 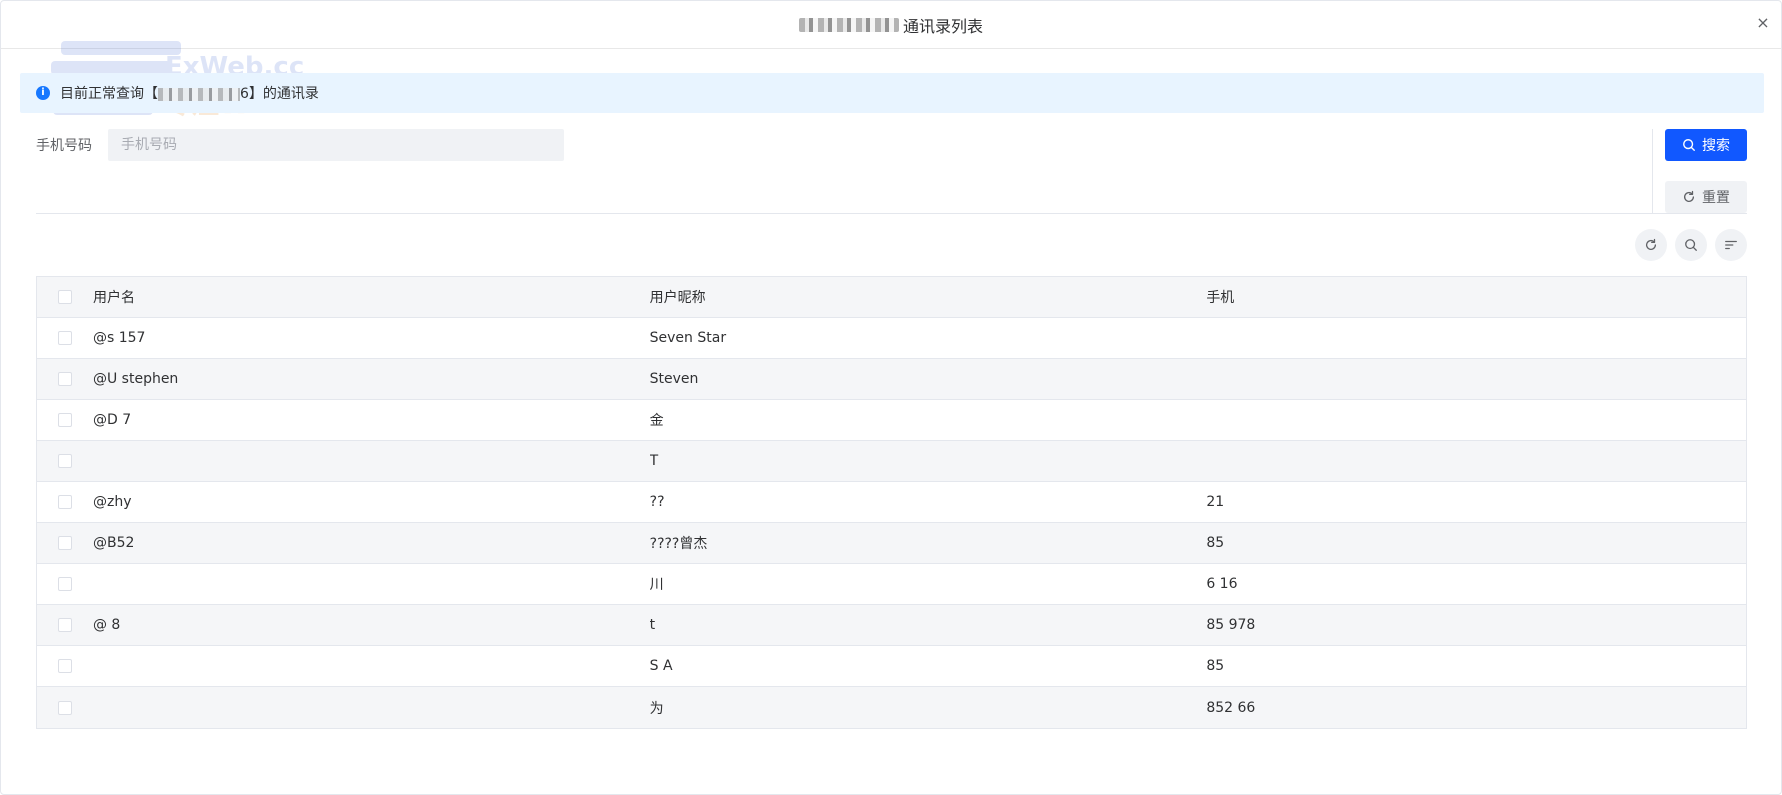 I want to click on info-alert: i 目前正常查询【 6】的通讯录, so click(x=892, y=93).